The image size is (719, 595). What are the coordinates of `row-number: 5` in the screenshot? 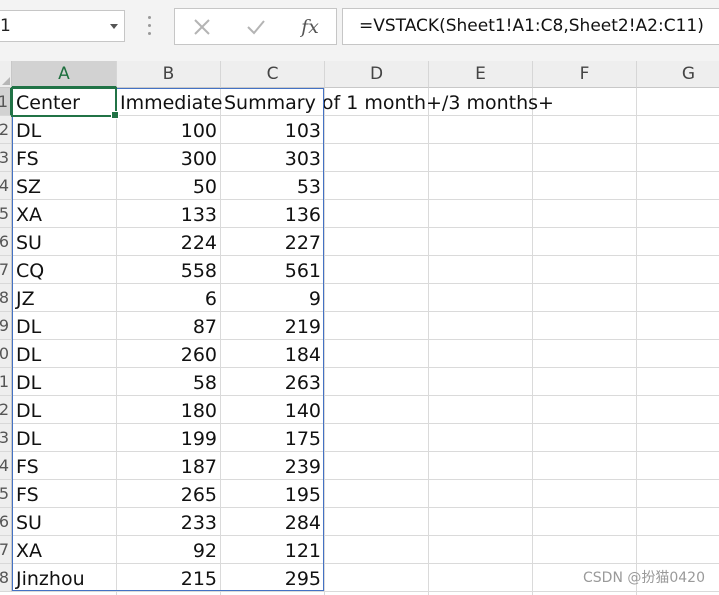 It's located at (4, 213).